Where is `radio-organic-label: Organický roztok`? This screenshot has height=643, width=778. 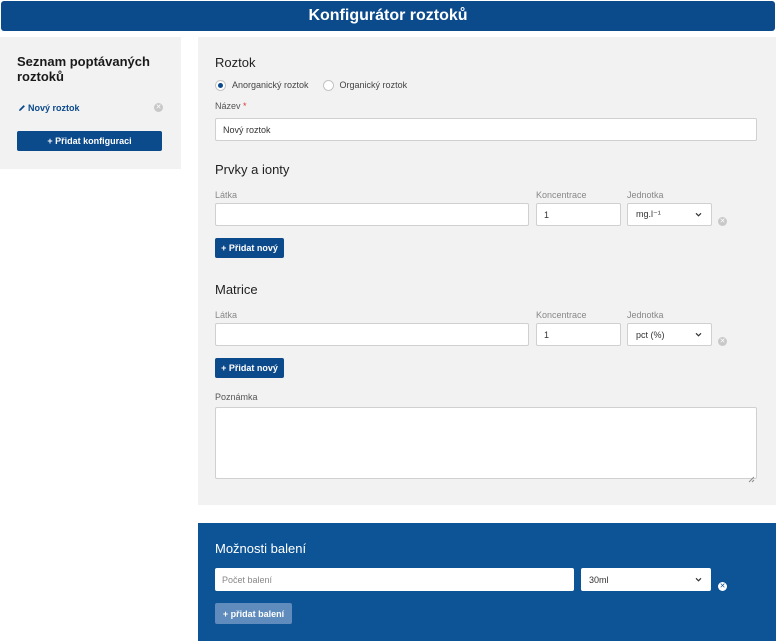
radio-organic-label: Organický roztok is located at coordinates (374, 85).